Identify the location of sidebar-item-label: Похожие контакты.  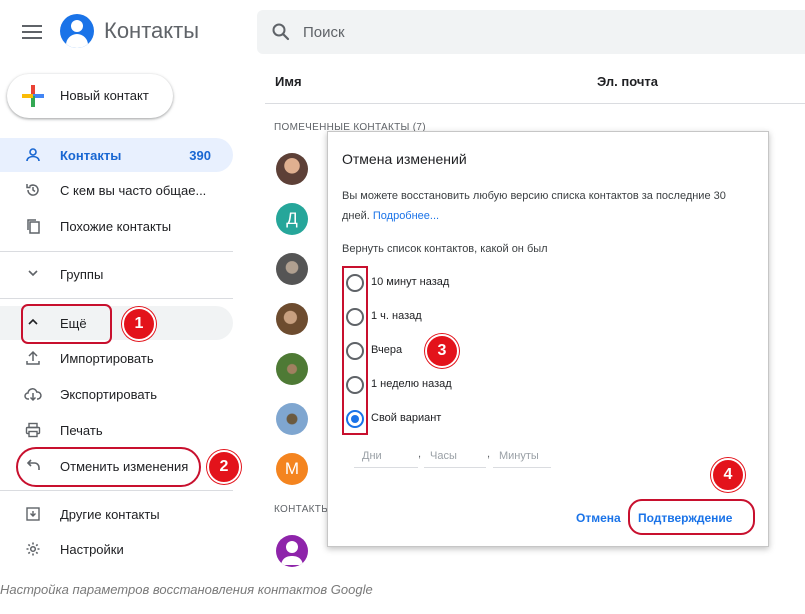
(116, 226).